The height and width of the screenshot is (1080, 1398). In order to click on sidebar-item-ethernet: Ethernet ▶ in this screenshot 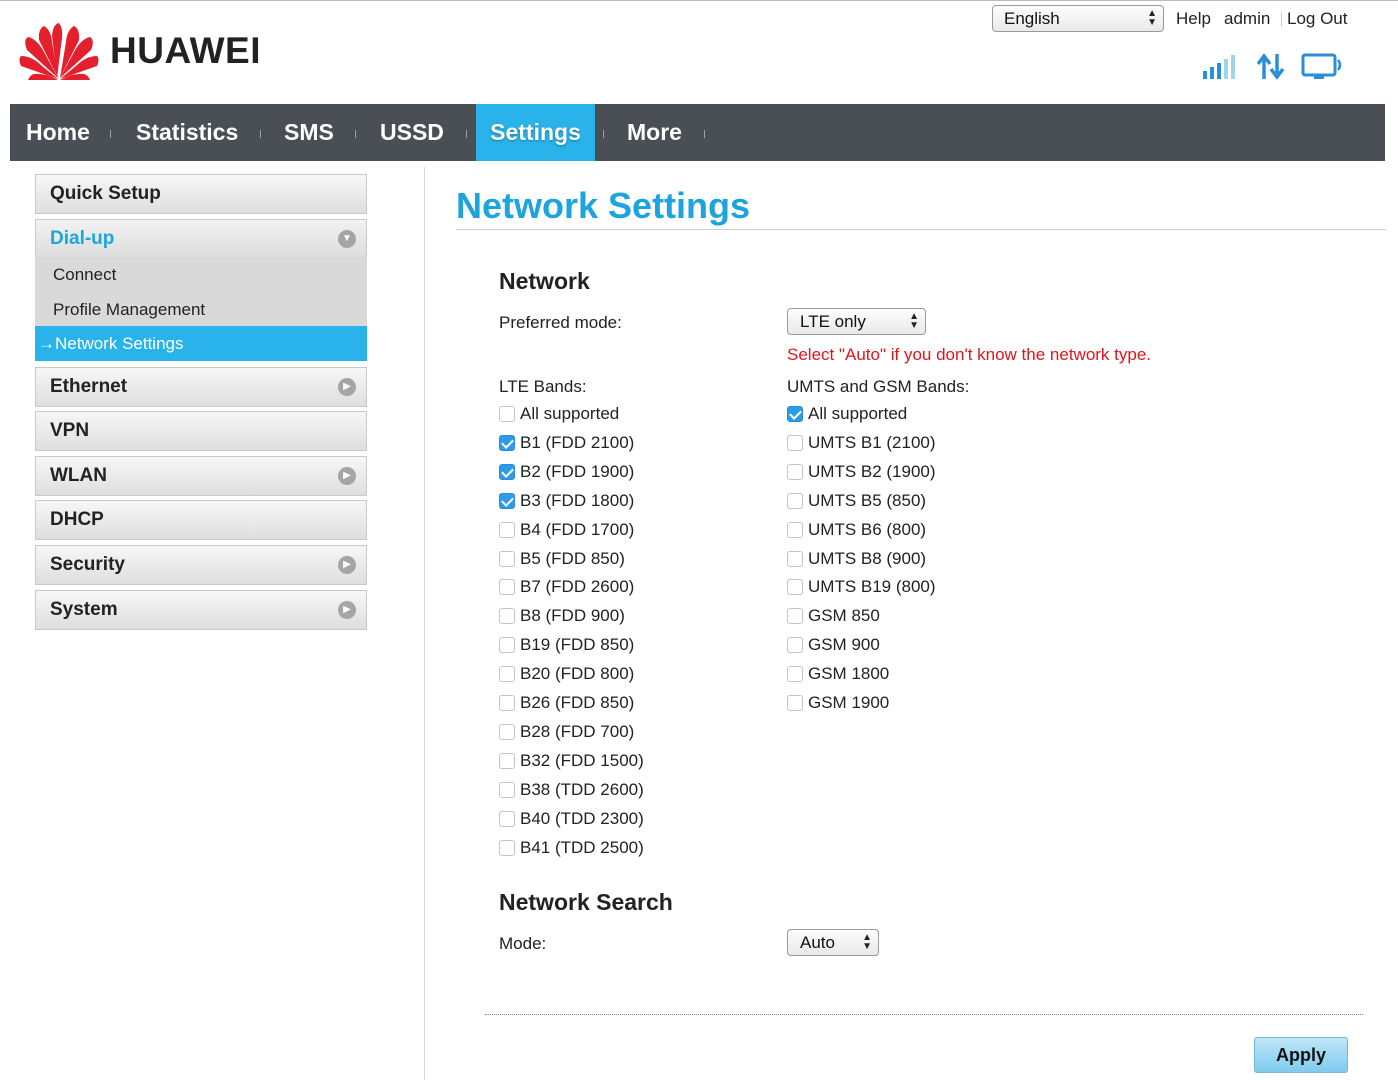, I will do `click(201, 387)`.